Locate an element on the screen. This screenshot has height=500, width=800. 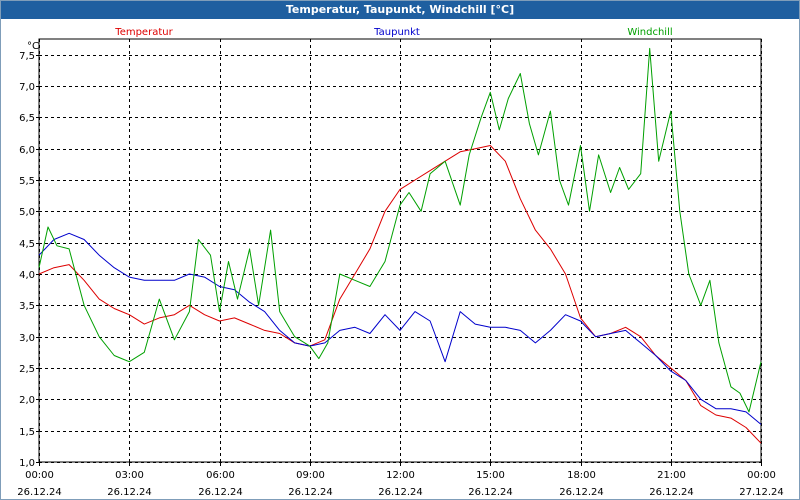
y-axis-label: °C is located at coordinates (33, 46).